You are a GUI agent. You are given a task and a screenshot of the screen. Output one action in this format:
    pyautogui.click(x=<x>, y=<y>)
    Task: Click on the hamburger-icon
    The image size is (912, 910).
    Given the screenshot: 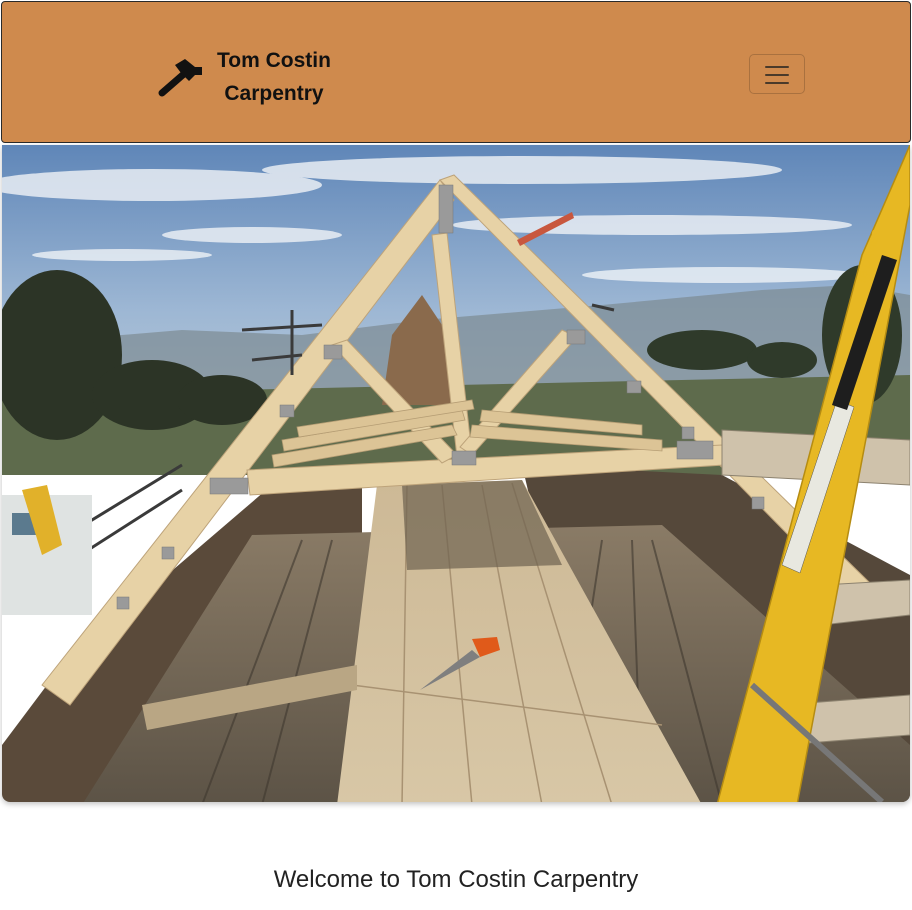 What is the action you would take?
    pyautogui.click(x=777, y=75)
    